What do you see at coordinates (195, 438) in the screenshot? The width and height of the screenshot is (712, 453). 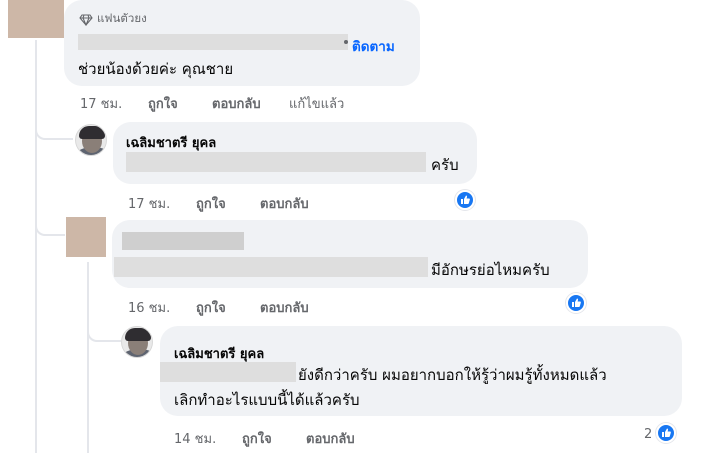 I see `reply-time: 14 ชม.` at bounding box center [195, 438].